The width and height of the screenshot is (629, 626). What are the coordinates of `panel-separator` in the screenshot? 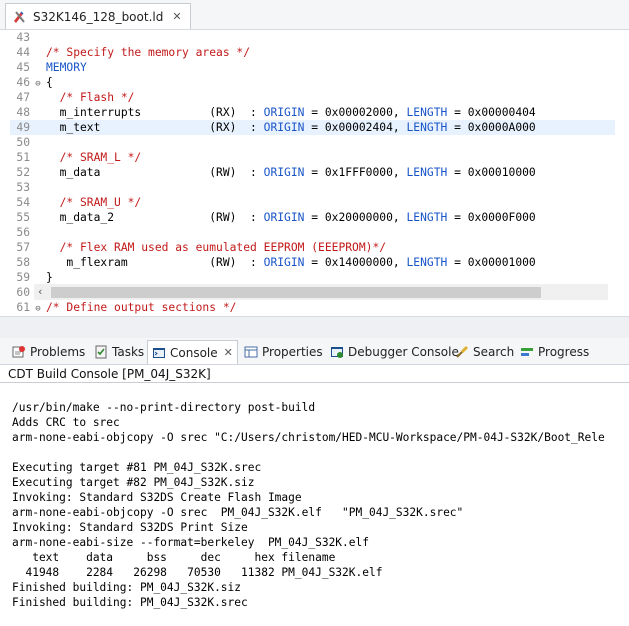 It's located at (314, 327).